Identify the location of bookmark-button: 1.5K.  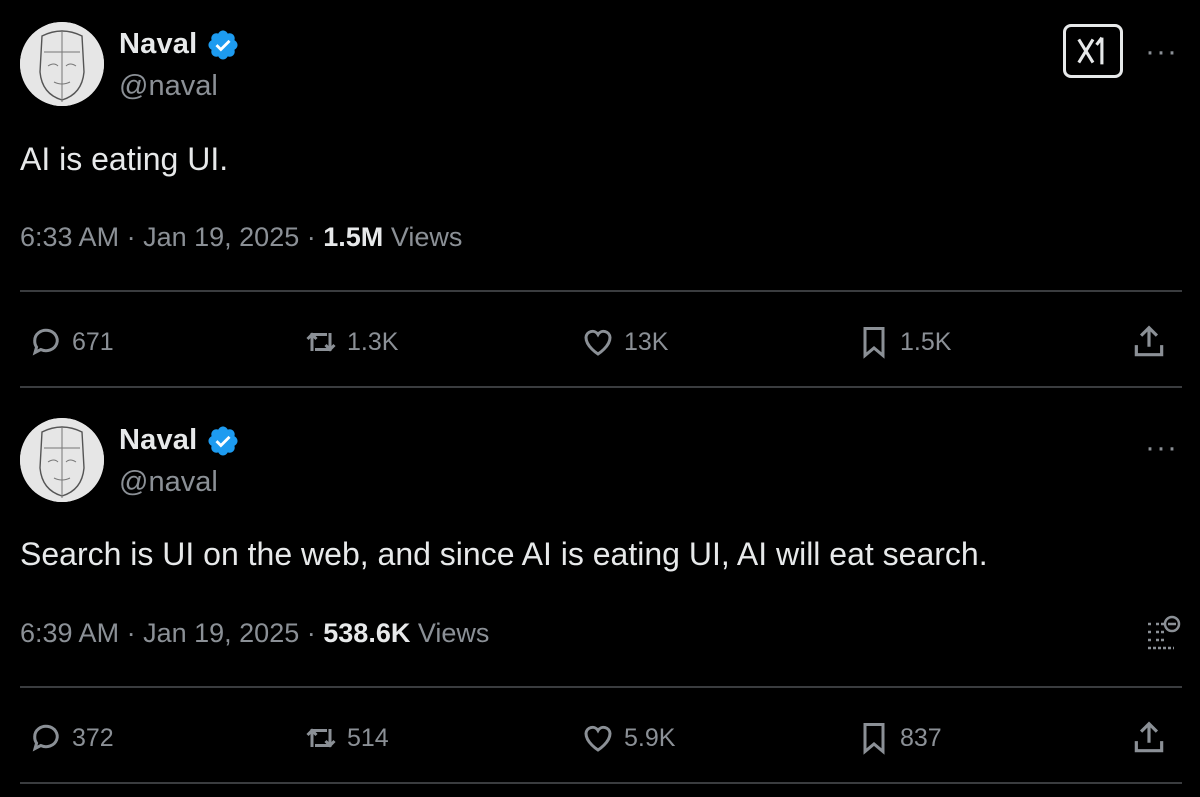
(903, 342).